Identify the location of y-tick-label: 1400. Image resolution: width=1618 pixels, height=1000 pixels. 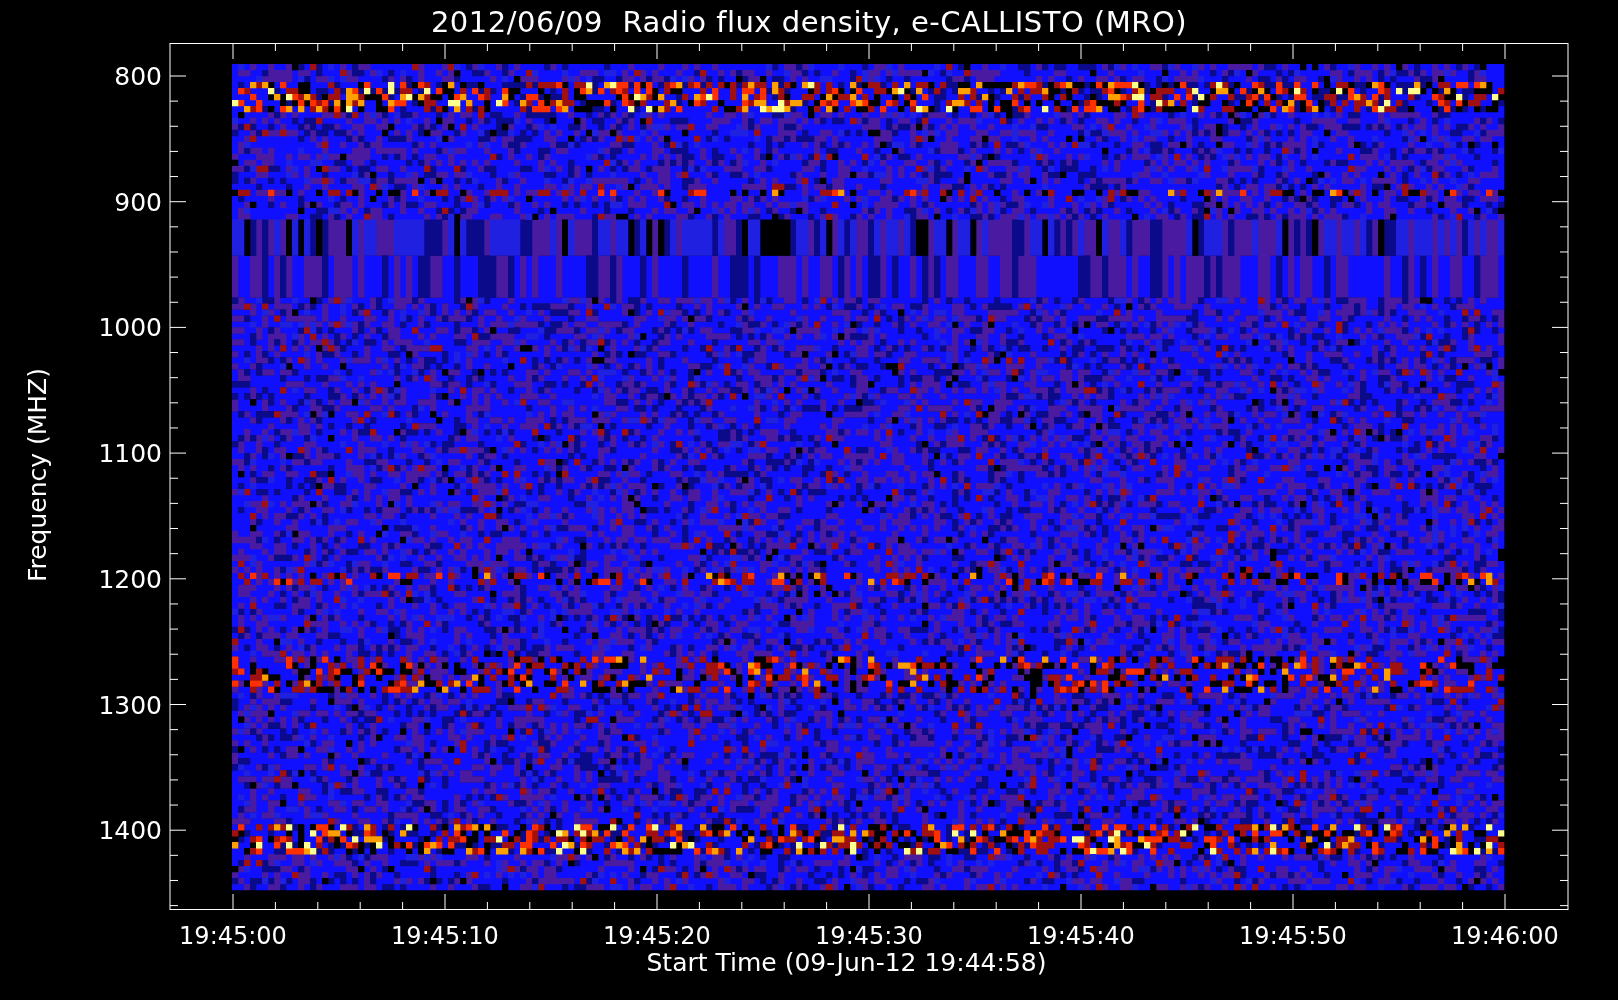
(130, 831).